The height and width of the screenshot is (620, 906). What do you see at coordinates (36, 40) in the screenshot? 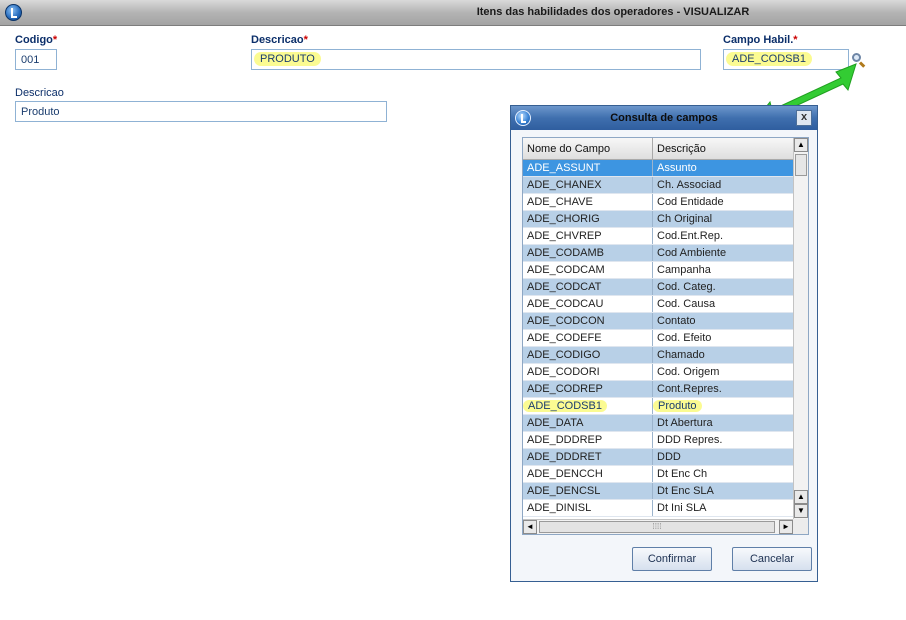
I see `codigo-label: Codigo*` at bounding box center [36, 40].